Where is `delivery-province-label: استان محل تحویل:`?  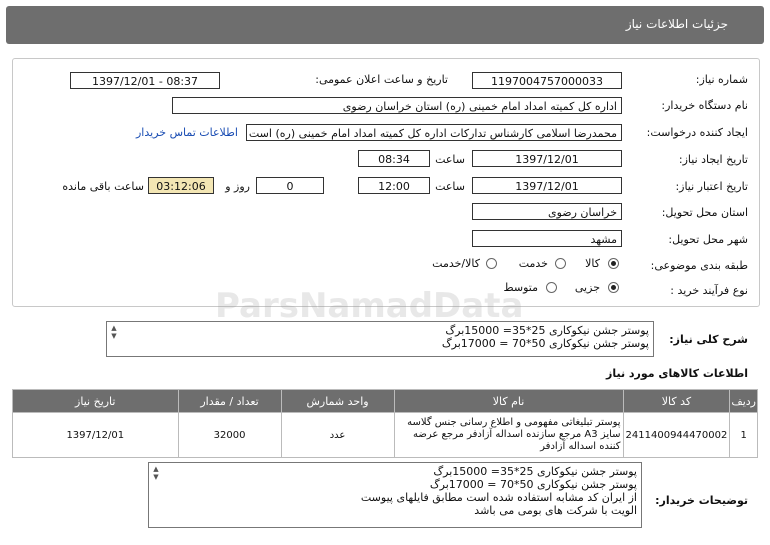
delivery-province-label: استان محل تحویل: is located at coordinates (704, 212).